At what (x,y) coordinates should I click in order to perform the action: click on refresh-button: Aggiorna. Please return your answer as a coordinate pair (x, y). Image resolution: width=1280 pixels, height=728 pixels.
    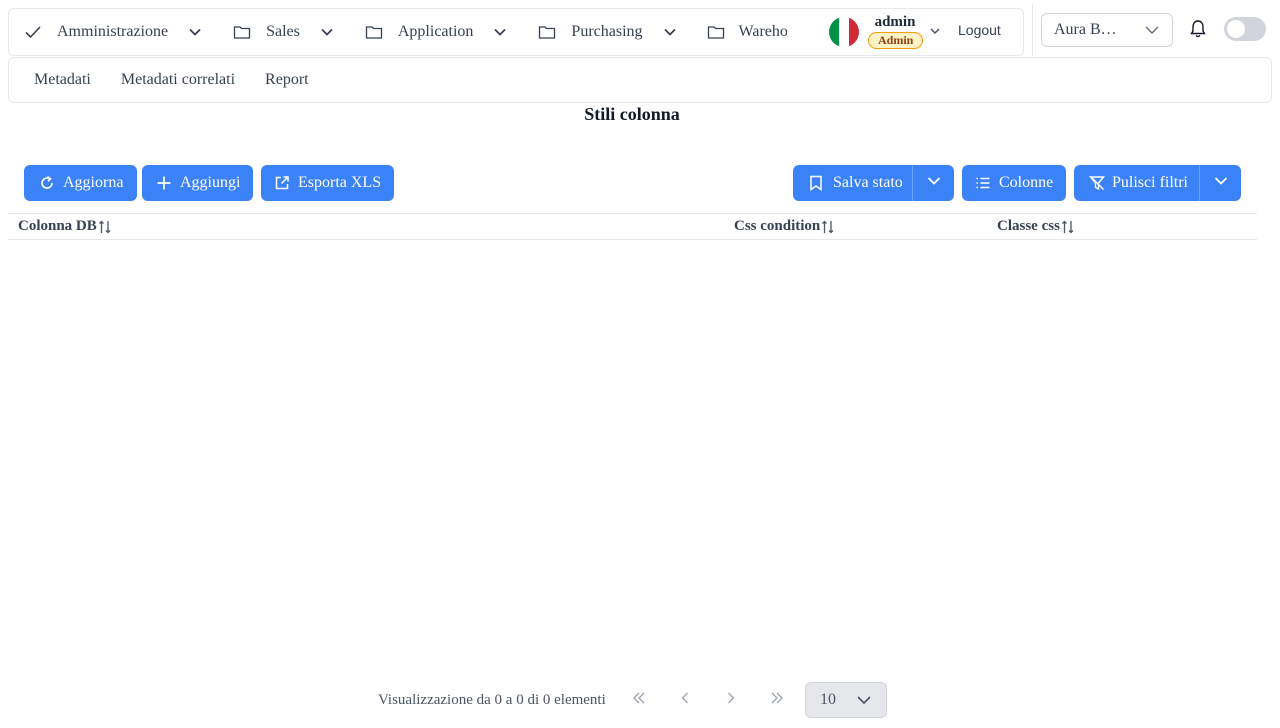
    Looking at the image, I should click on (80, 183).